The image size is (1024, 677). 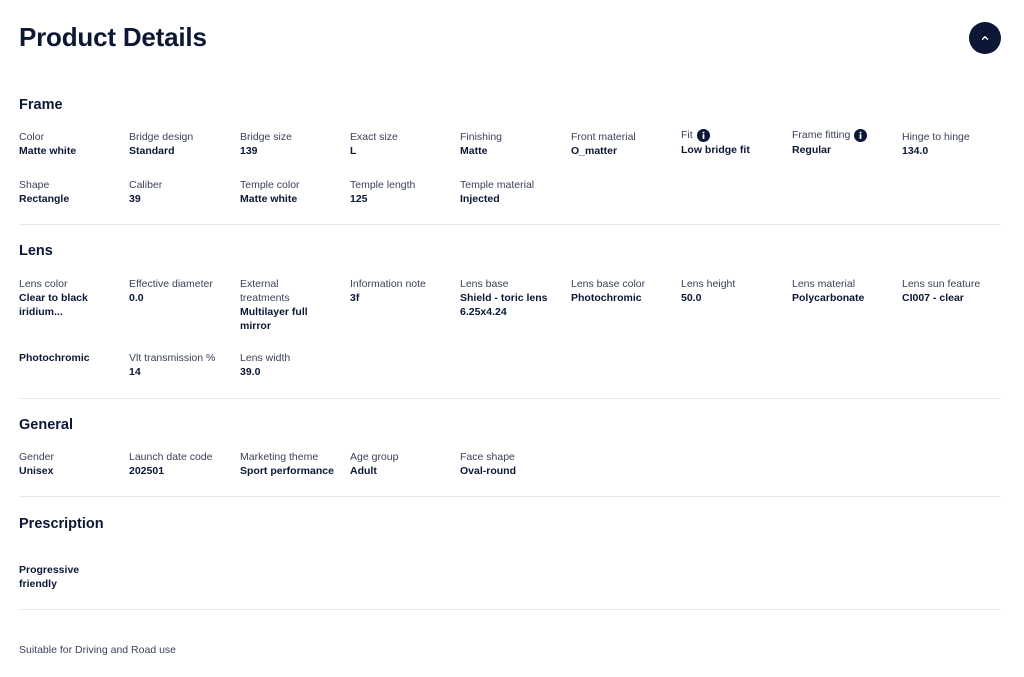 I want to click on field-lens-height: Lens height 50.0, so click(x=735, y=291).